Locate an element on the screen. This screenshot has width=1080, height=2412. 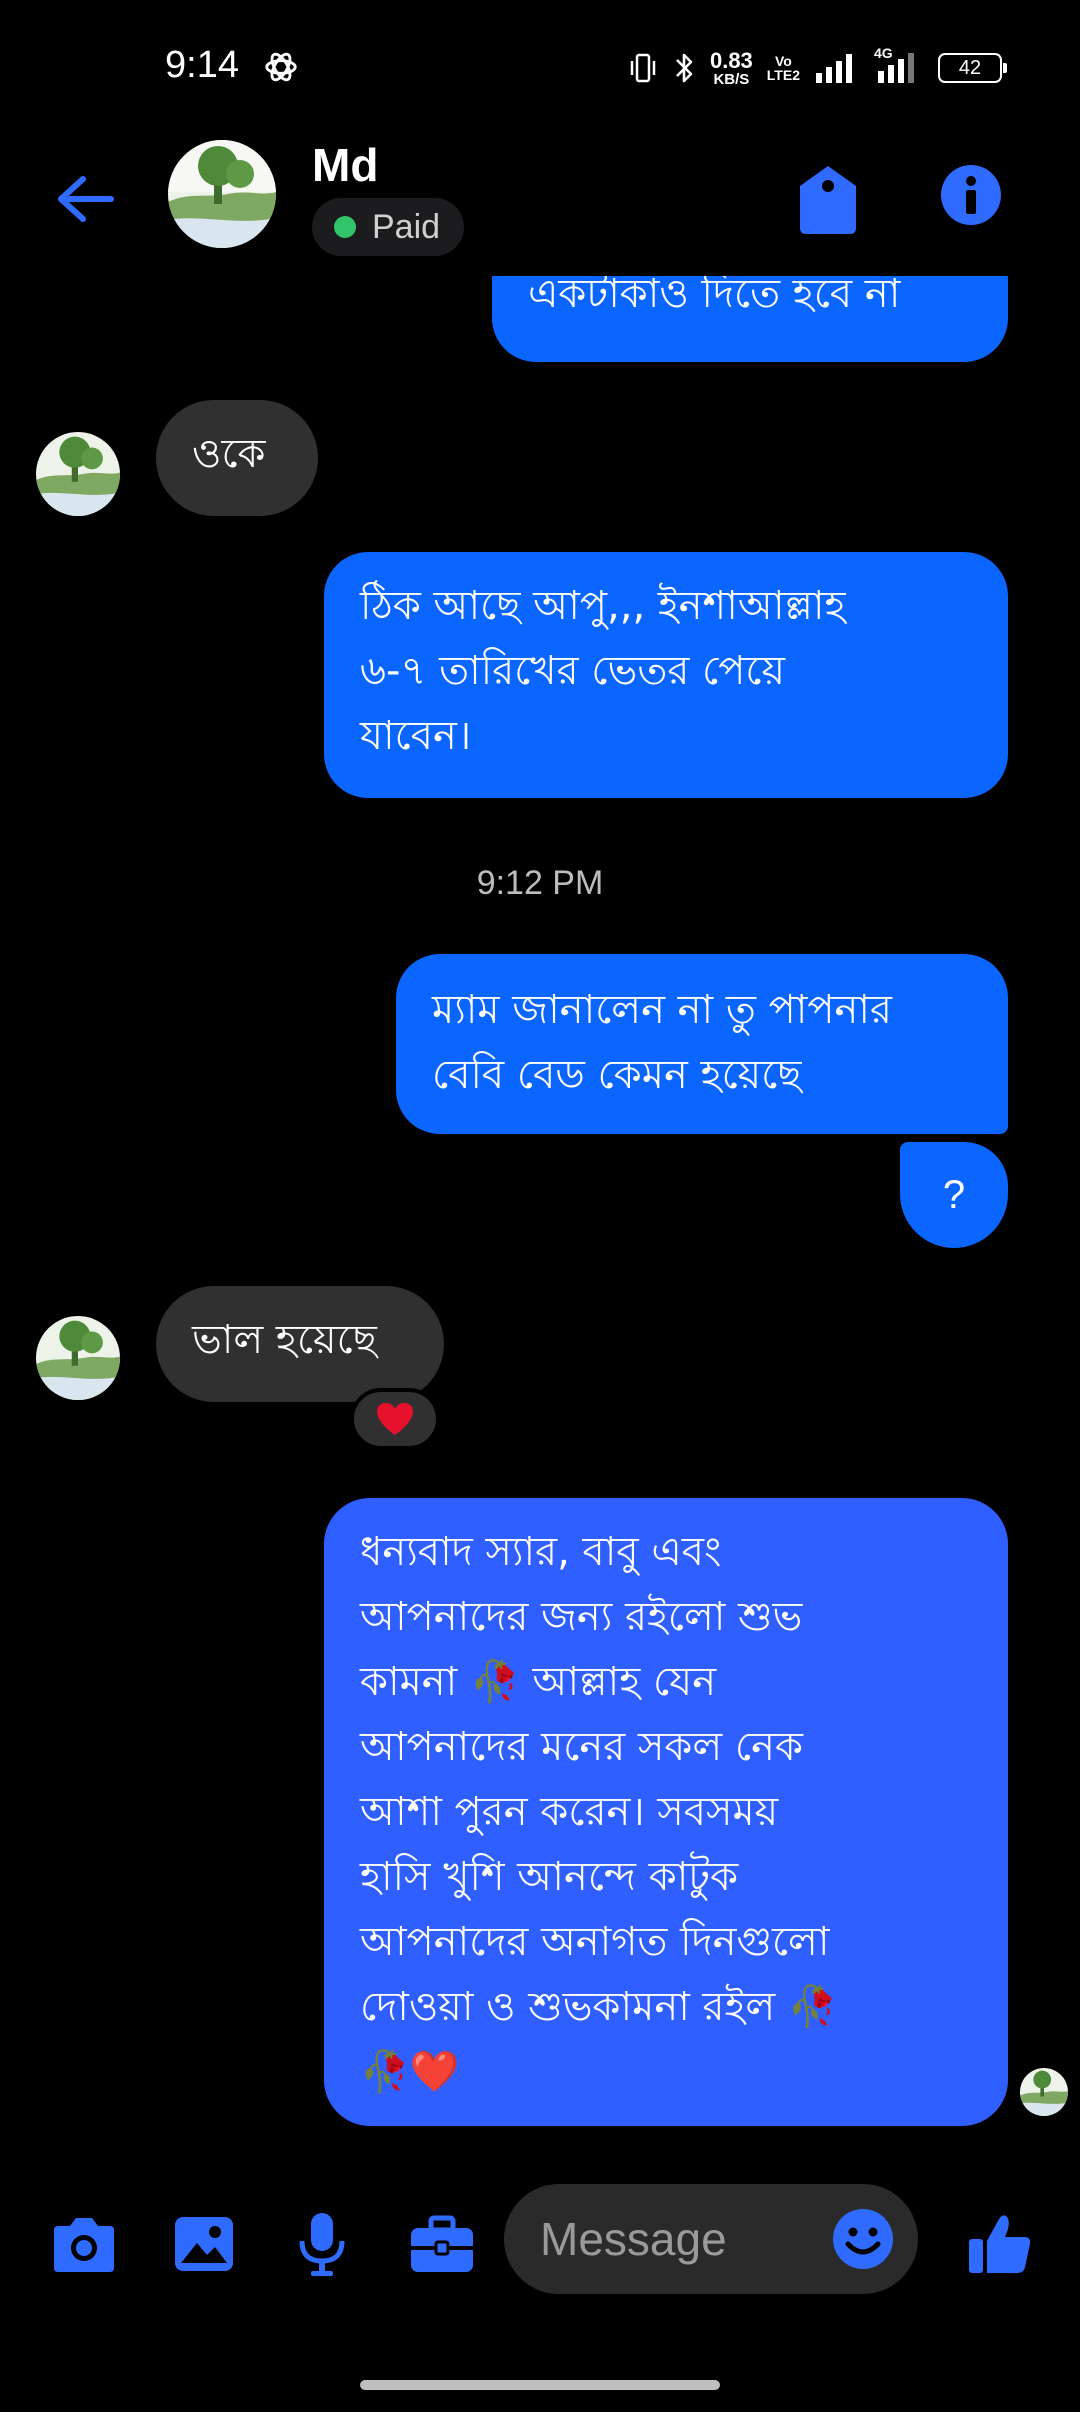
reaction-badge is located at coordinates (395, 1419).